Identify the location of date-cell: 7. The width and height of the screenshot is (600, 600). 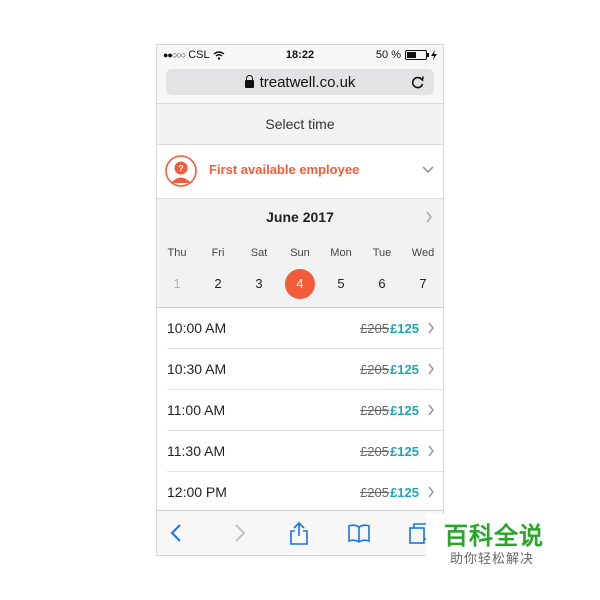
(423, 284).